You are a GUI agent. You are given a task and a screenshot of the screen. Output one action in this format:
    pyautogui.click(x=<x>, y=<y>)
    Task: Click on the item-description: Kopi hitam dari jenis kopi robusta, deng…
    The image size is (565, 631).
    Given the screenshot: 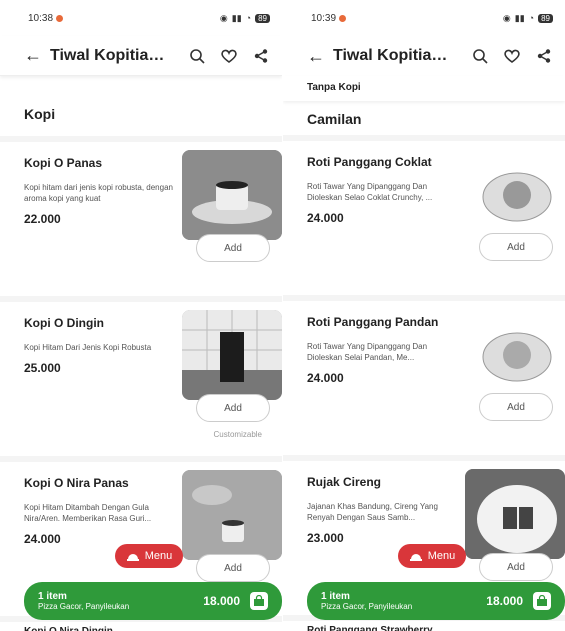 What is the action you would take?
    pyautogui.click(x=98, y=193)
    